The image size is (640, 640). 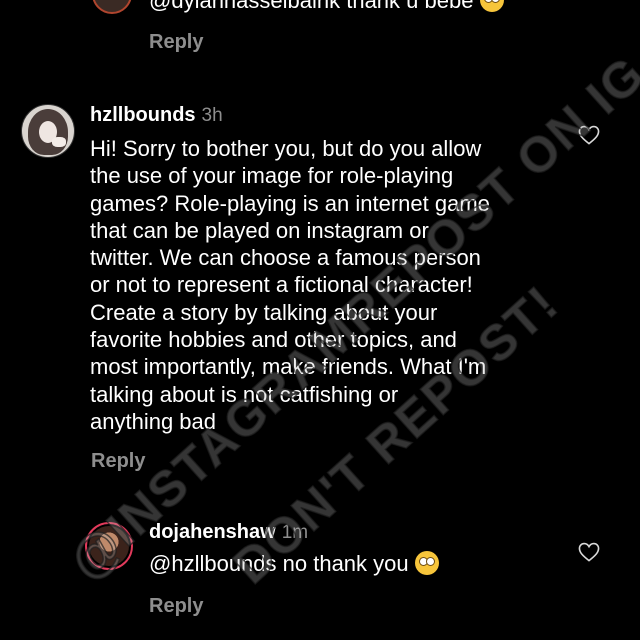 I want to click on hzllbounds-avatar, so click(x=48, y=131).